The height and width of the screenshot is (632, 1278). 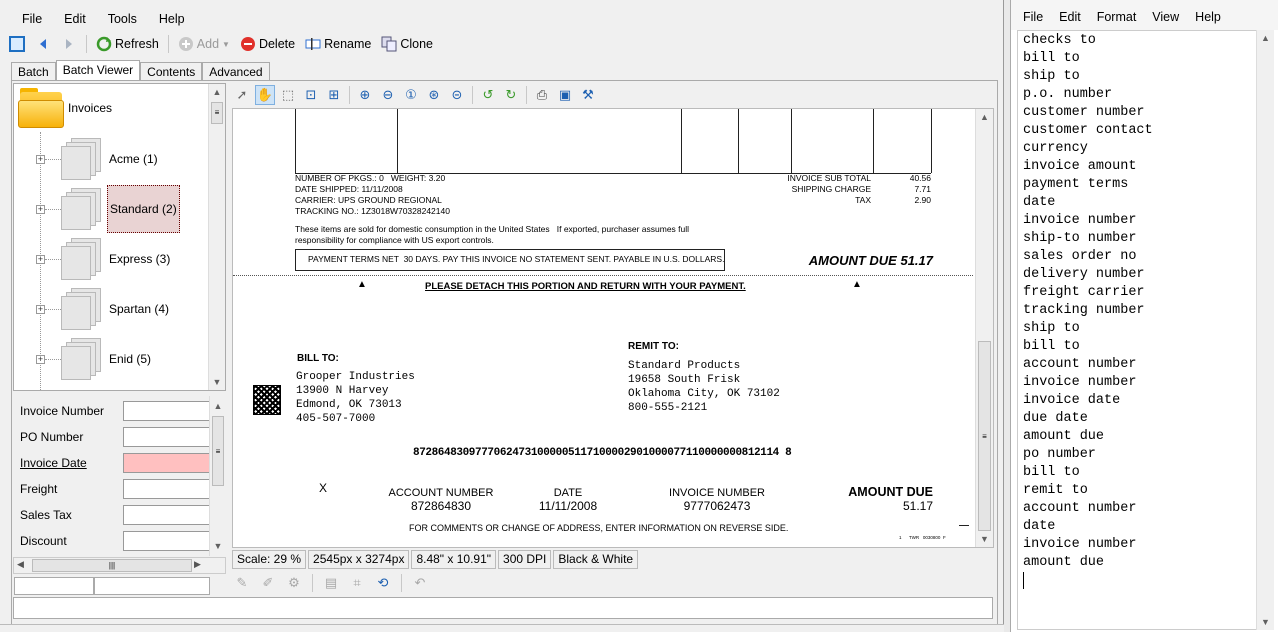 I want to click on chart-icon: ▤, so click(x=331, y=583).